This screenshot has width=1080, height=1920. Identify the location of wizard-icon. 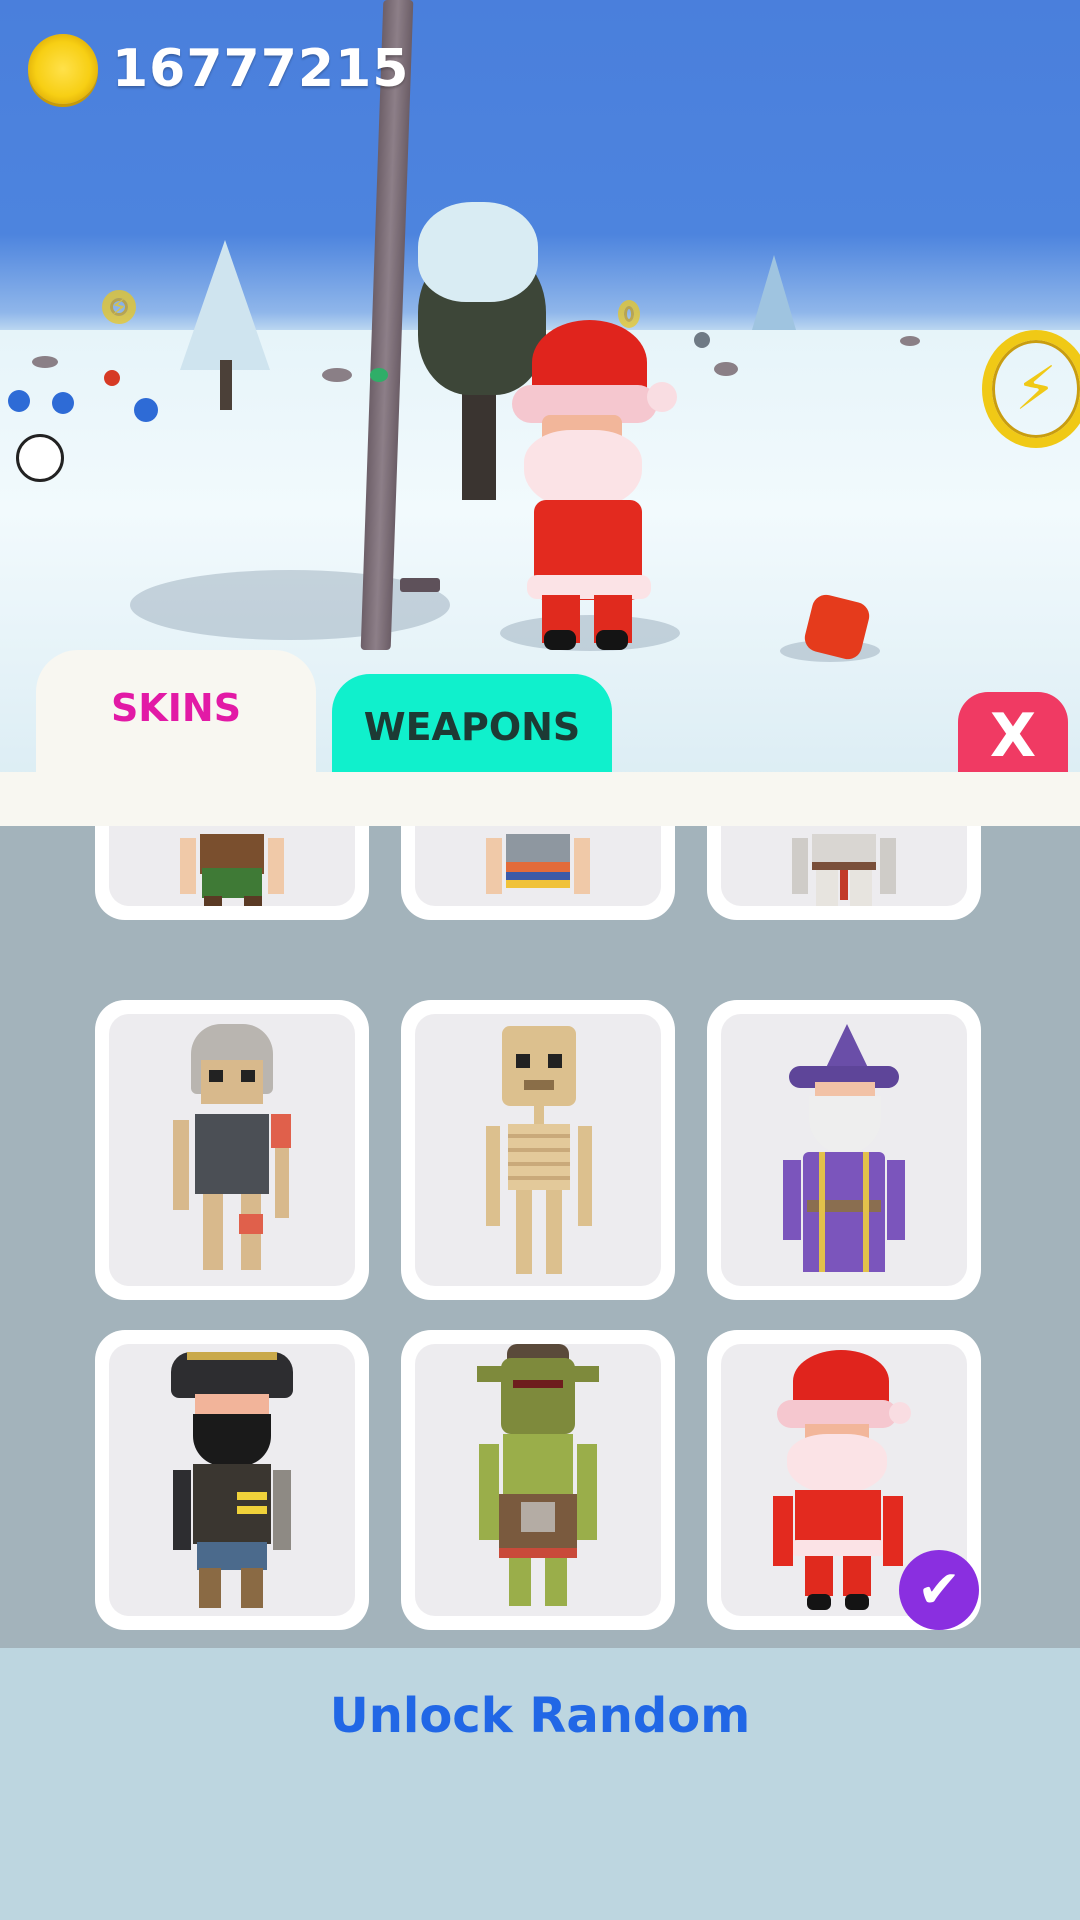
(844, 1150).